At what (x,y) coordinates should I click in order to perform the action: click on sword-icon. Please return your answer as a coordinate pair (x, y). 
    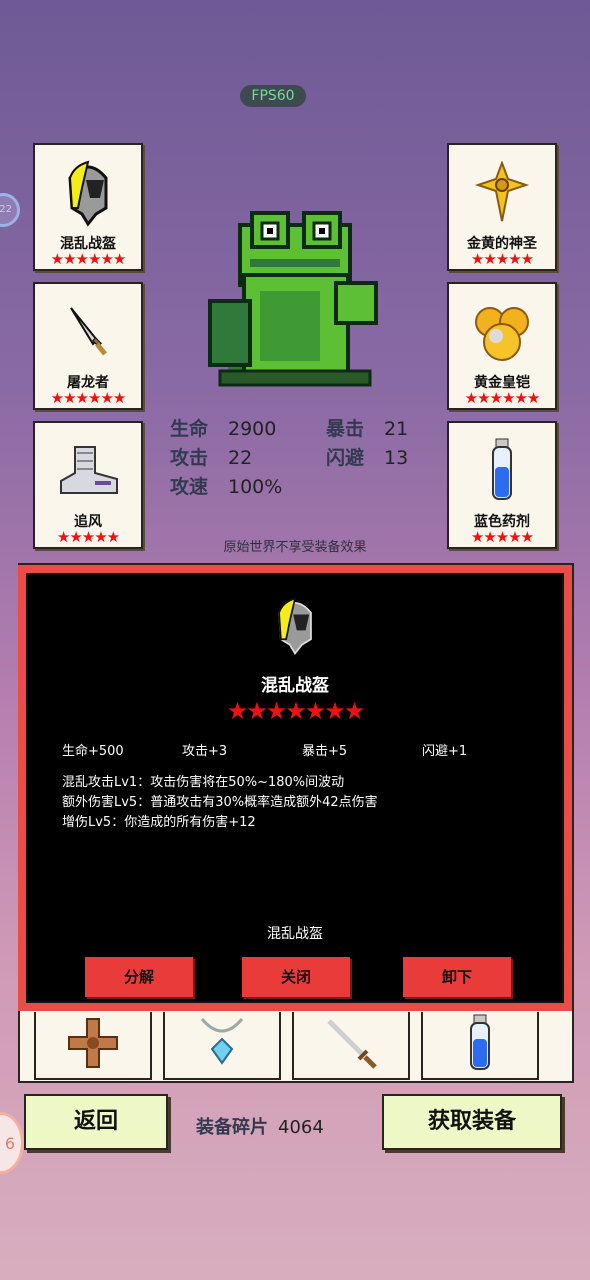
    Looking at the image, I should click on (351, 1045).